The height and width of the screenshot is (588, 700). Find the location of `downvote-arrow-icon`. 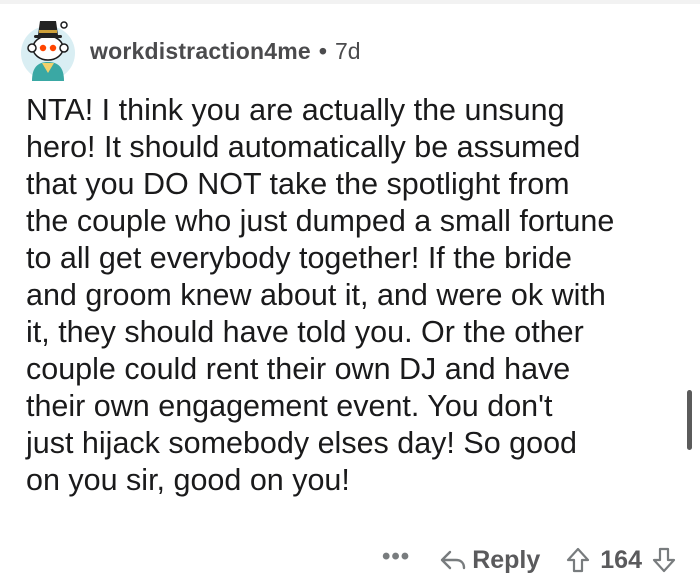

downvote-arrow-icon is located at coordinates (664, 560).